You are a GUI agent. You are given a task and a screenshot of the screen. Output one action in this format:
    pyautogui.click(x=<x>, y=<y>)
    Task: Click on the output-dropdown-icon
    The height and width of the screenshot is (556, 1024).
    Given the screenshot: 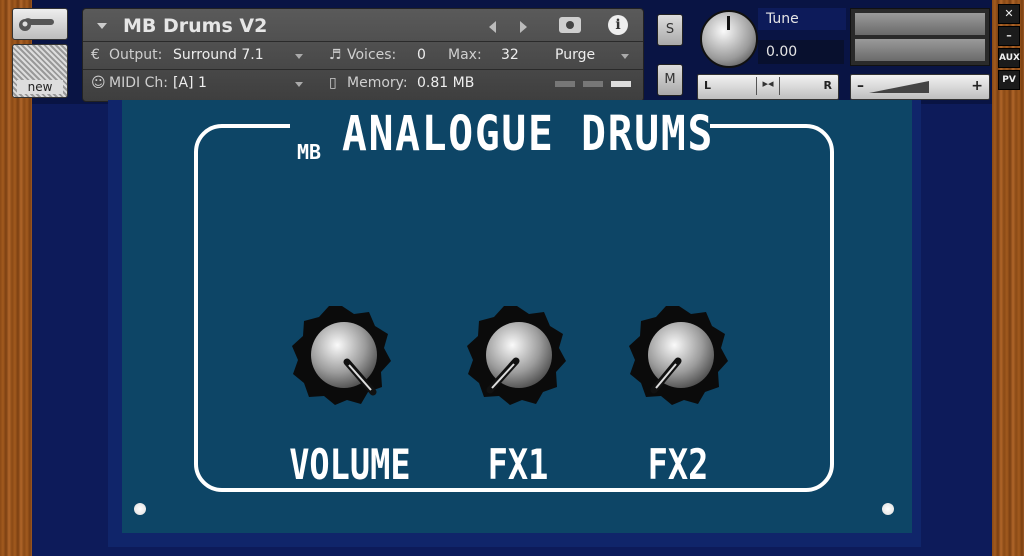 What is the action you would take?
    pyautogui.click(x=299, y=56)
    